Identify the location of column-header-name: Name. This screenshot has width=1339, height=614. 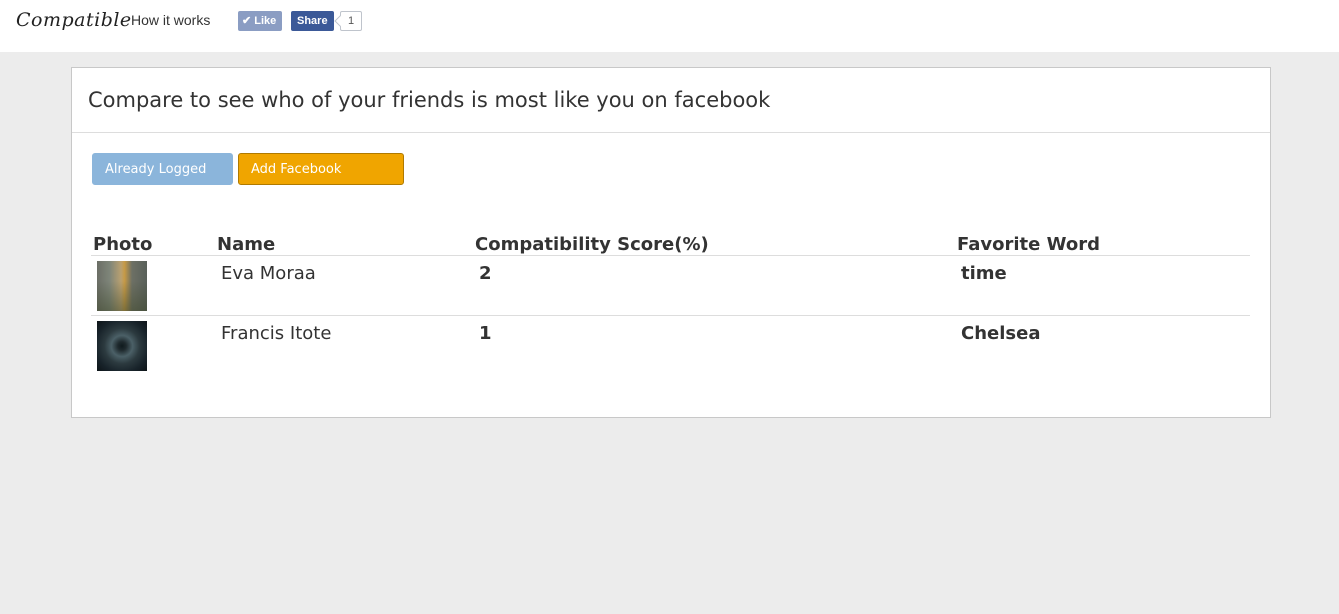
(344, 242).